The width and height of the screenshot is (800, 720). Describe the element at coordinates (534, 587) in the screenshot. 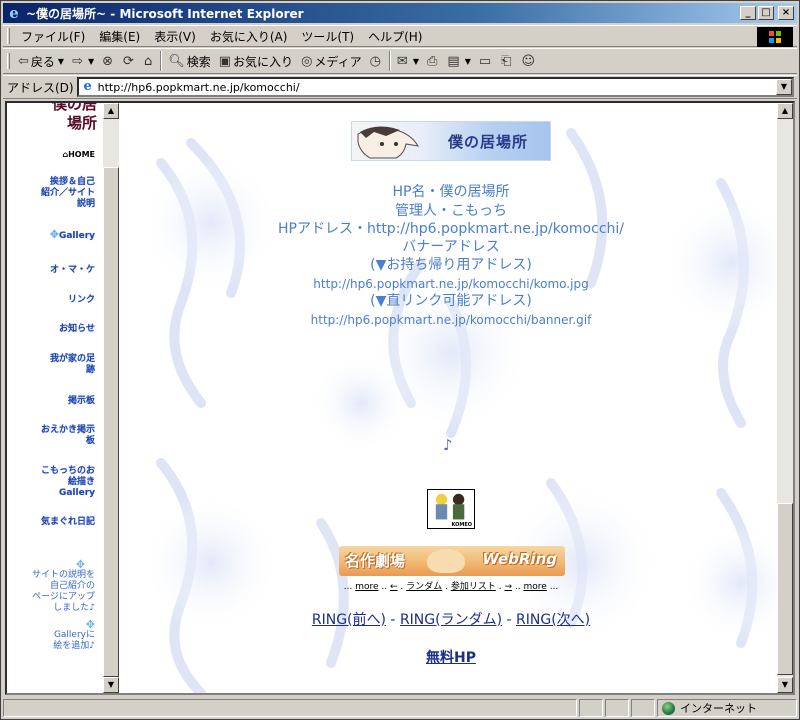

I see `ringnav-more-next: more` at that location.